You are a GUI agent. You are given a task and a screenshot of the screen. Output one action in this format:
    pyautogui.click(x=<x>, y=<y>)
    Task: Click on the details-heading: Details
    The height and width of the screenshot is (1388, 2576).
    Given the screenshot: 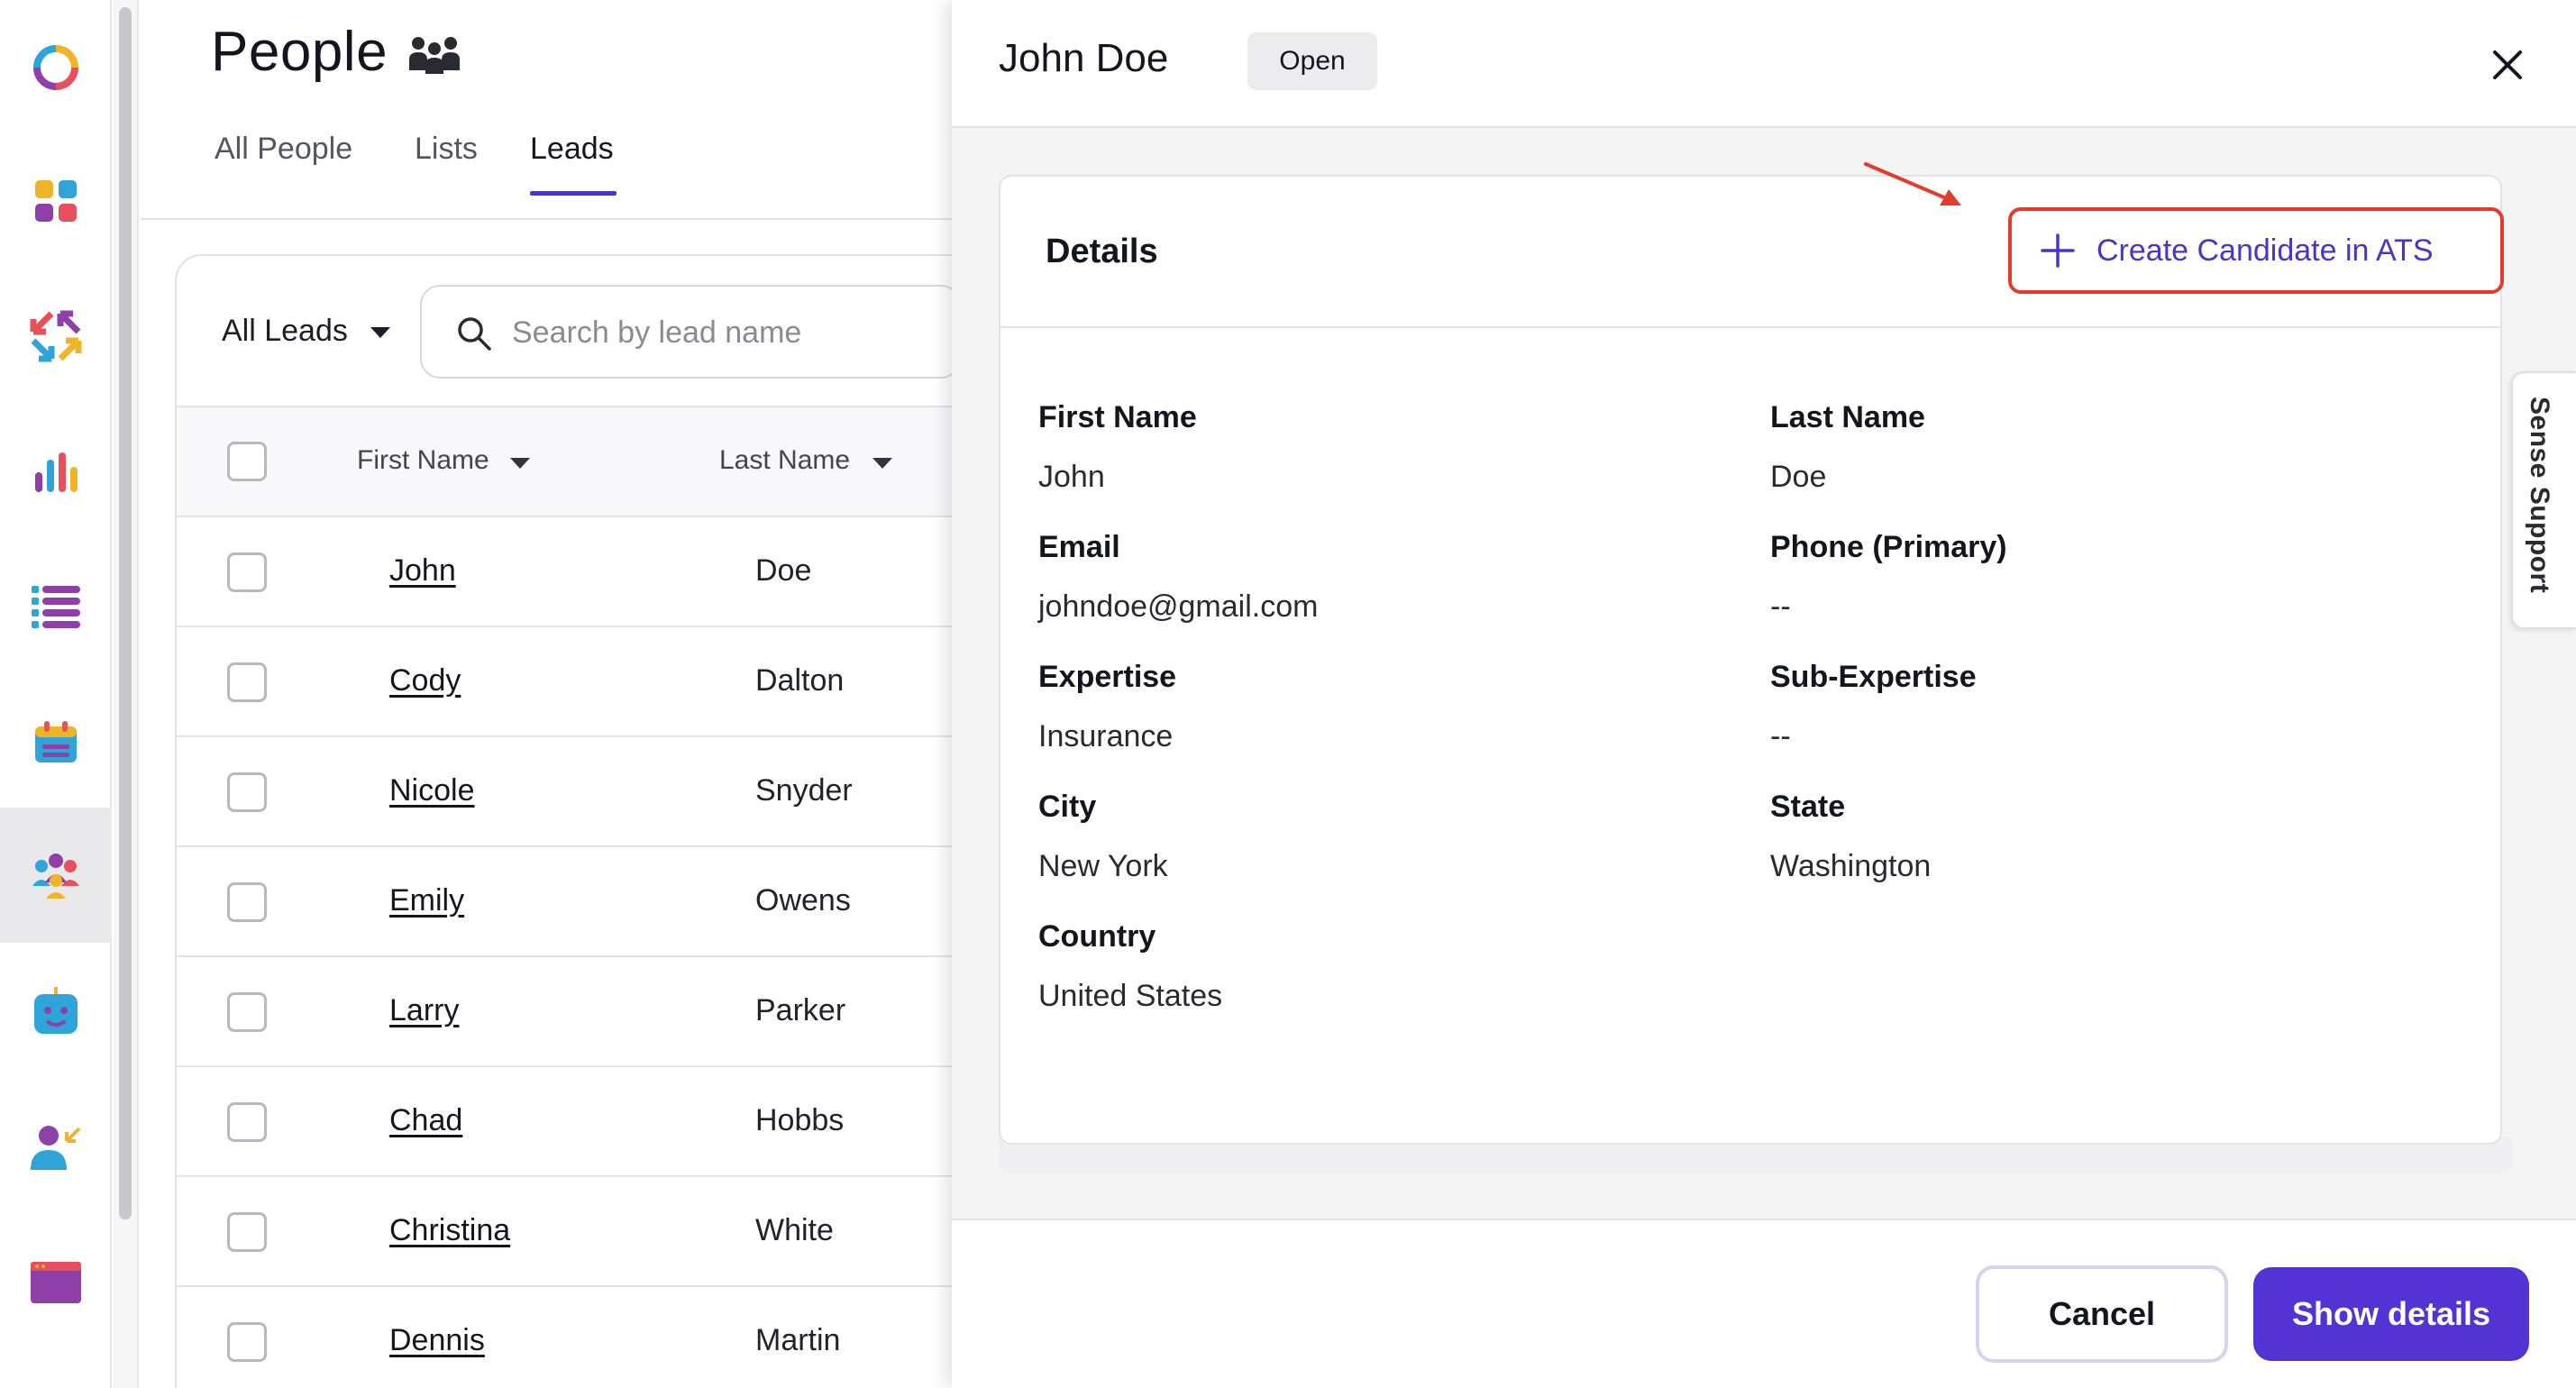 What is the action you would take?
    pyautogui.click(x=1102, y=251)
    